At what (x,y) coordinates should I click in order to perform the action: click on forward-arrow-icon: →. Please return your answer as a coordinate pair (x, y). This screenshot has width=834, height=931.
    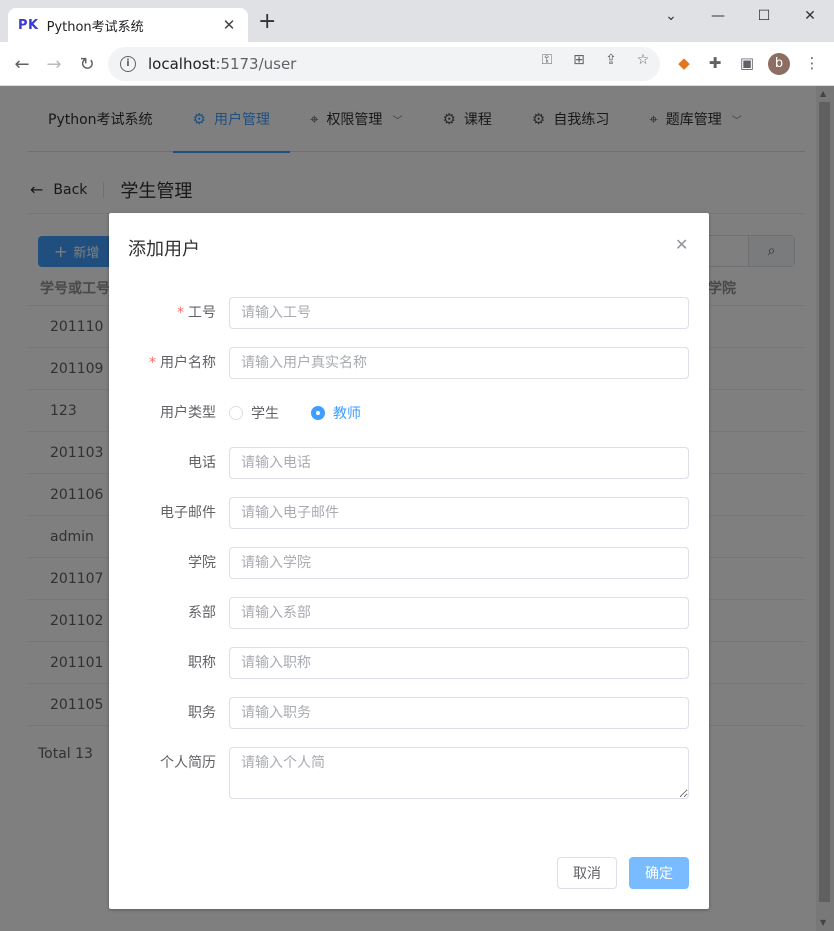
    Looking at the image, I should click on (54, 64).